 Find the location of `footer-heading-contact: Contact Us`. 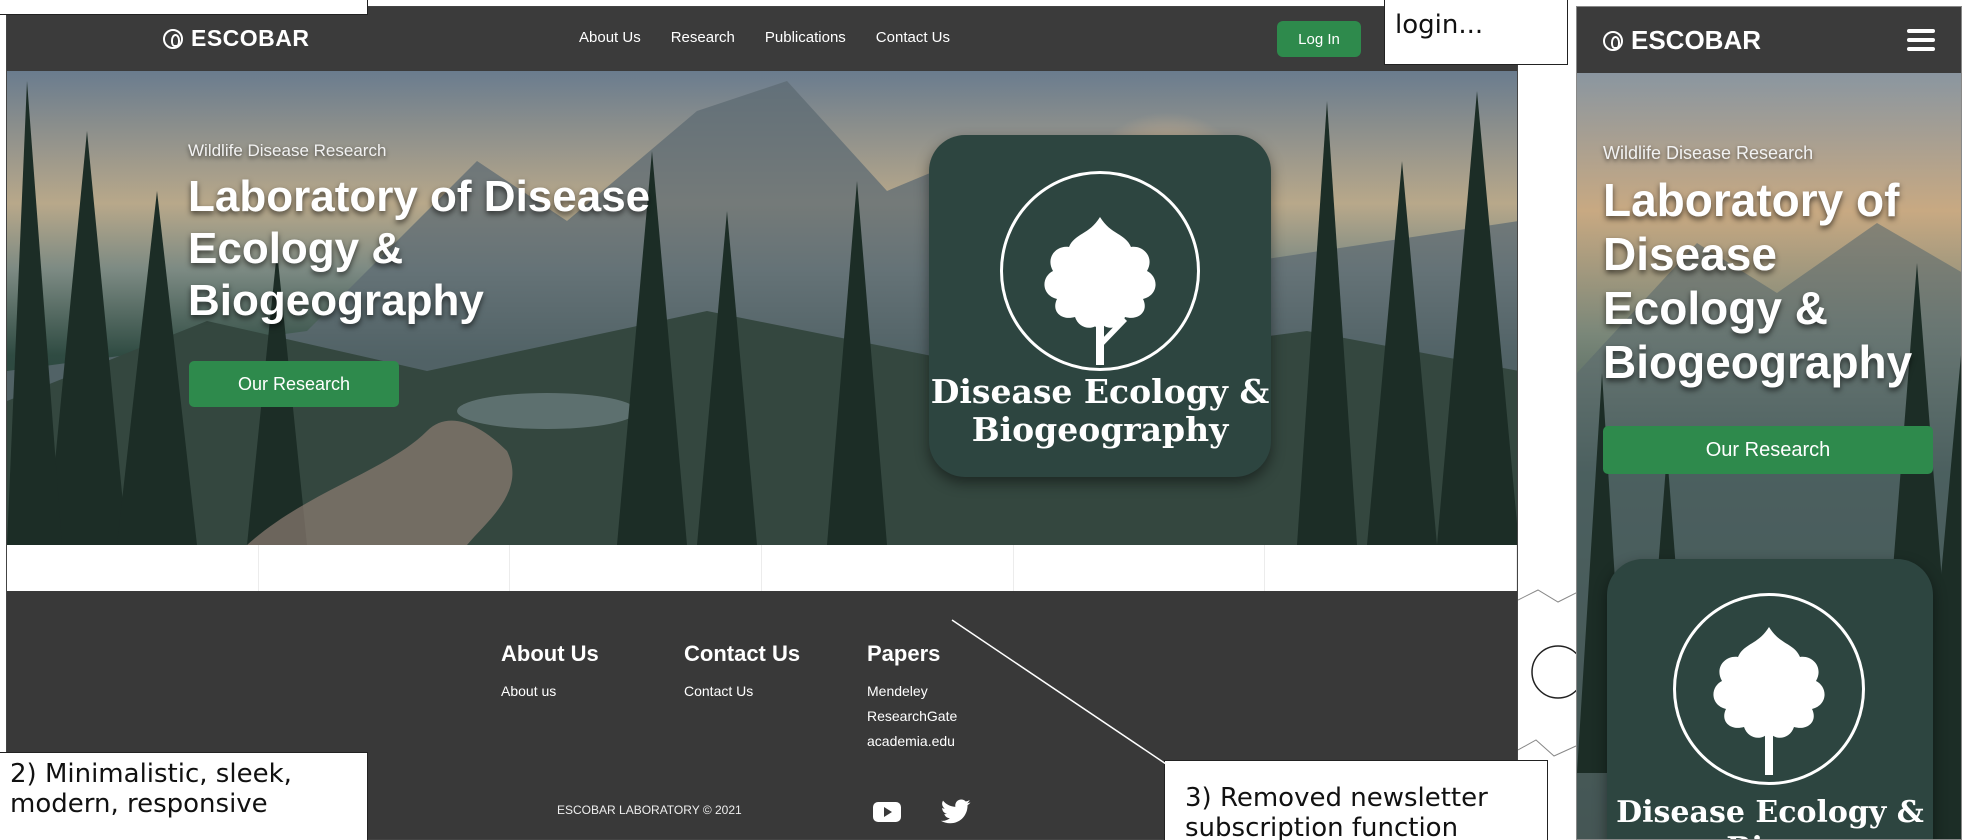

footer-heading-contact: Contact Us is located at coordinates (742, 653).